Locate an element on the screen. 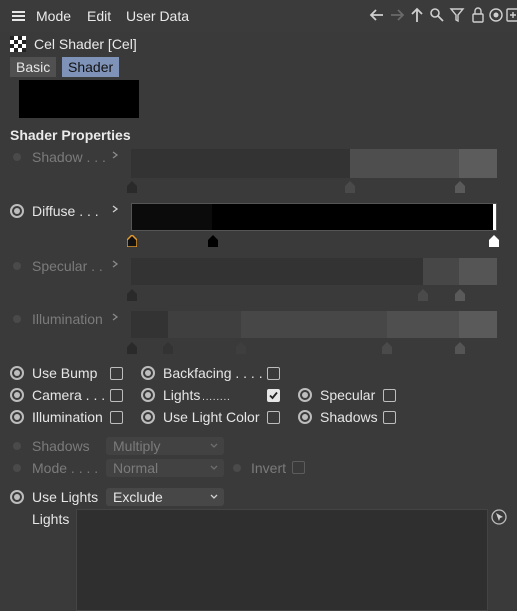 The image size is (517, 611). use-lights-dropdown: Exclude is located at coordinates (165, 497).